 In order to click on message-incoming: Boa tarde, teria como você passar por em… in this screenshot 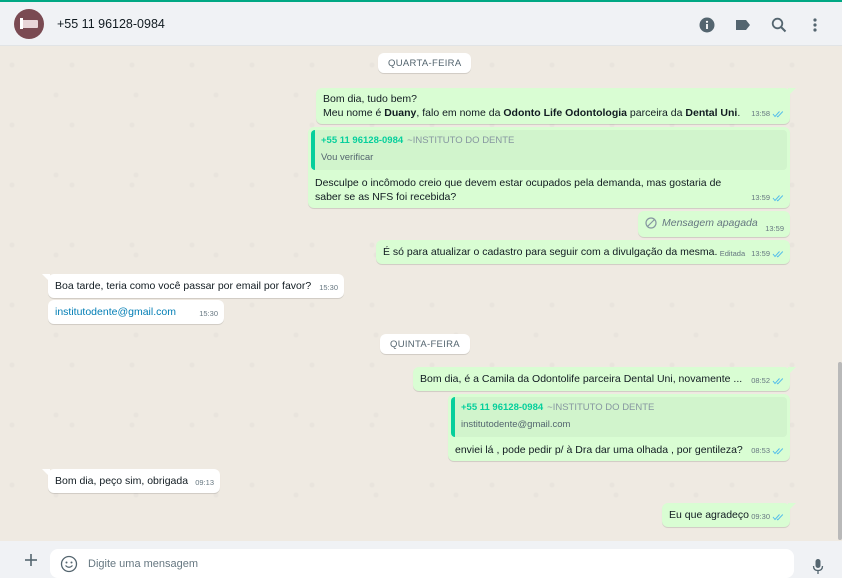, I will do `click(193, 286)`.